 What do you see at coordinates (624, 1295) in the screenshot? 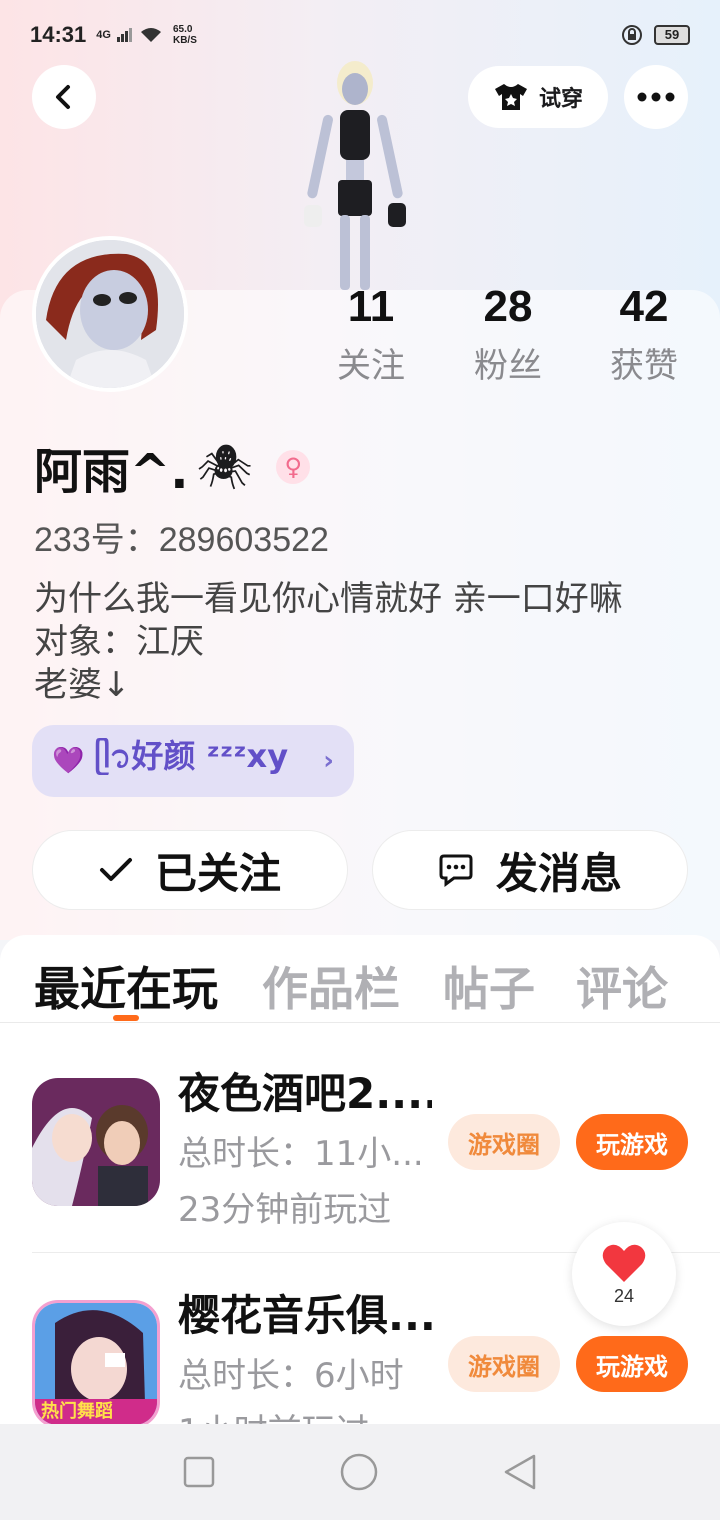
I see `like-count: 24` at bounding box center [624, 1295].